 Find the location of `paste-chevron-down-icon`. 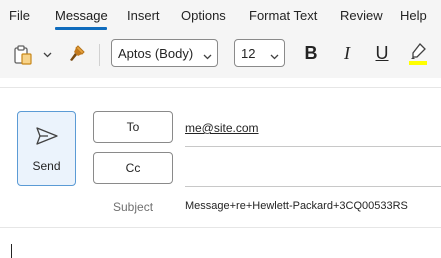

paste-chevron-down-icon is located at coordinates (47, 55).